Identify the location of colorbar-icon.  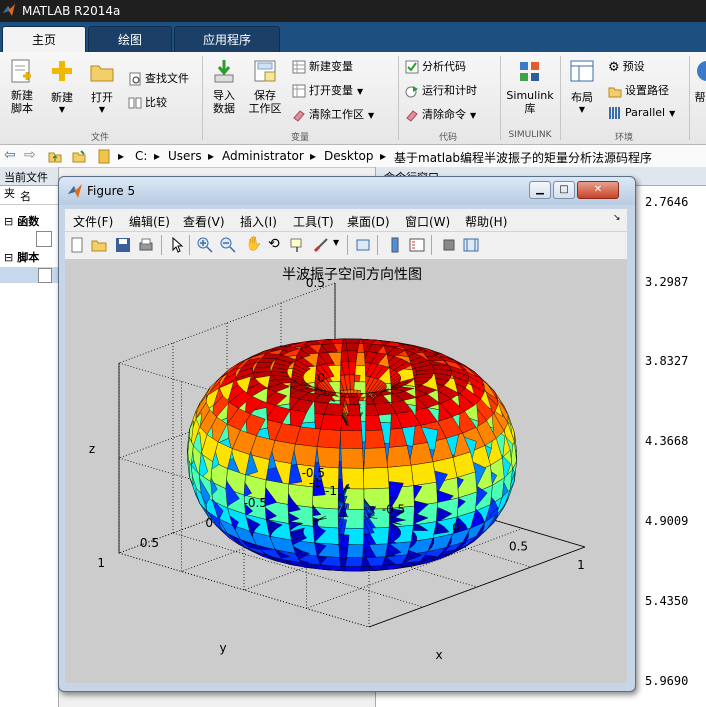
(395, 245).